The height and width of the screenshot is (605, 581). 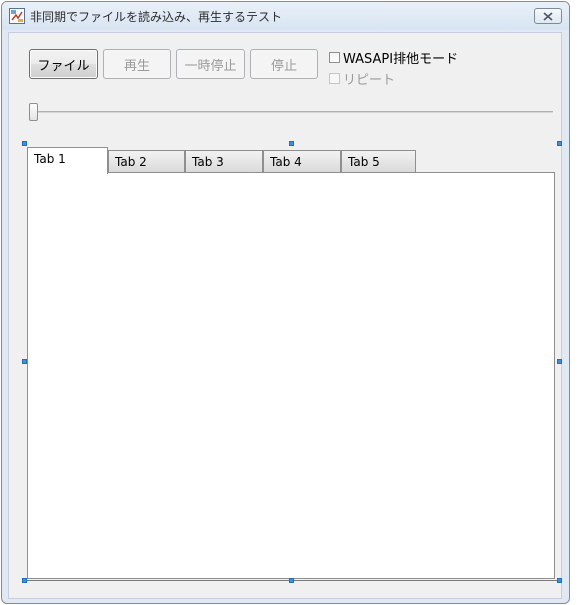 What do you see at coordinates (137, 64) in the screenshot?
I see `play-button: 再生` at bounding box center [137, 64].